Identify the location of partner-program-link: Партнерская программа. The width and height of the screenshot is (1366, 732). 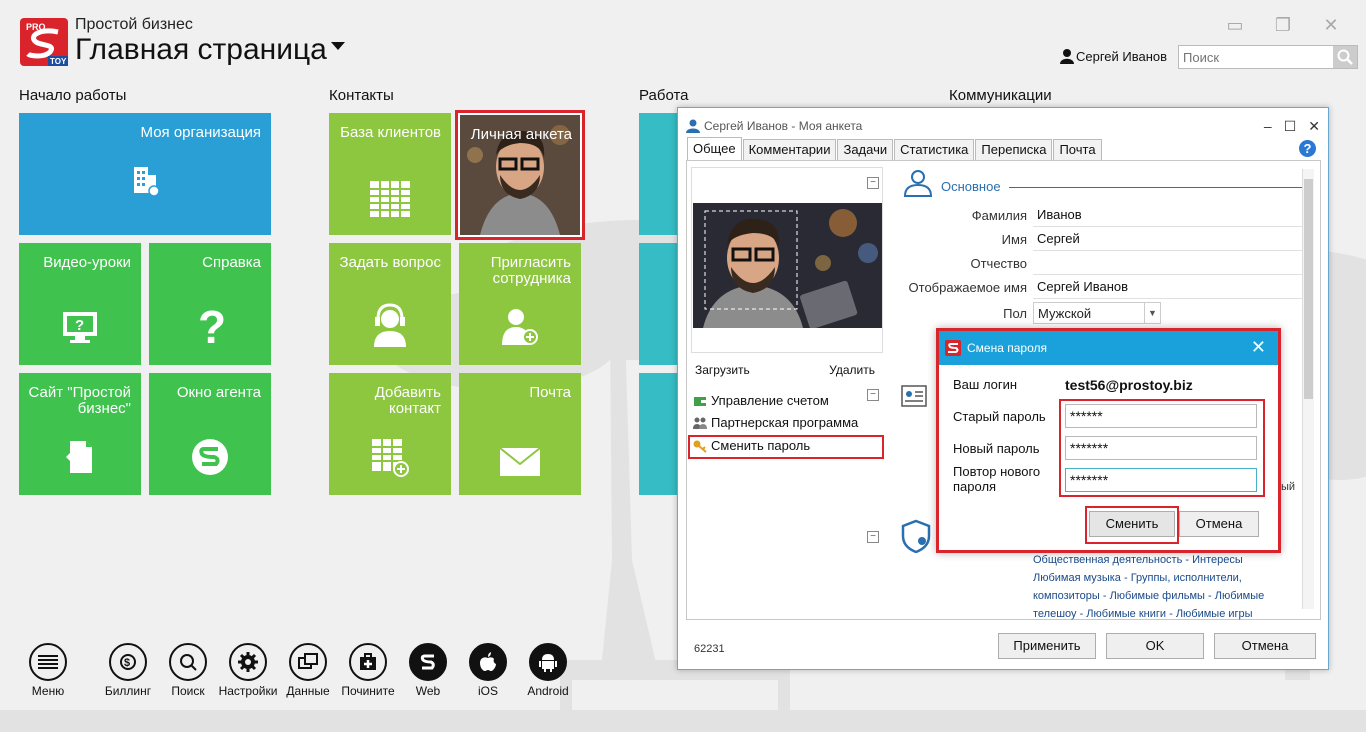
(775, 422).